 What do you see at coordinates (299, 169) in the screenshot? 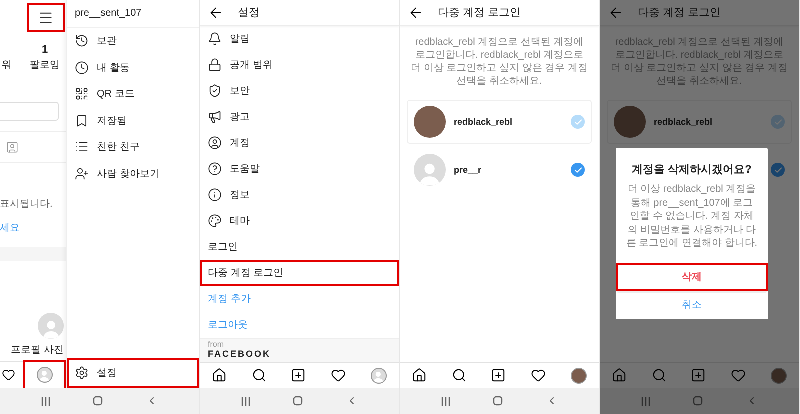
I see `settings-item: 도움말` at bounding box center [299, 169].